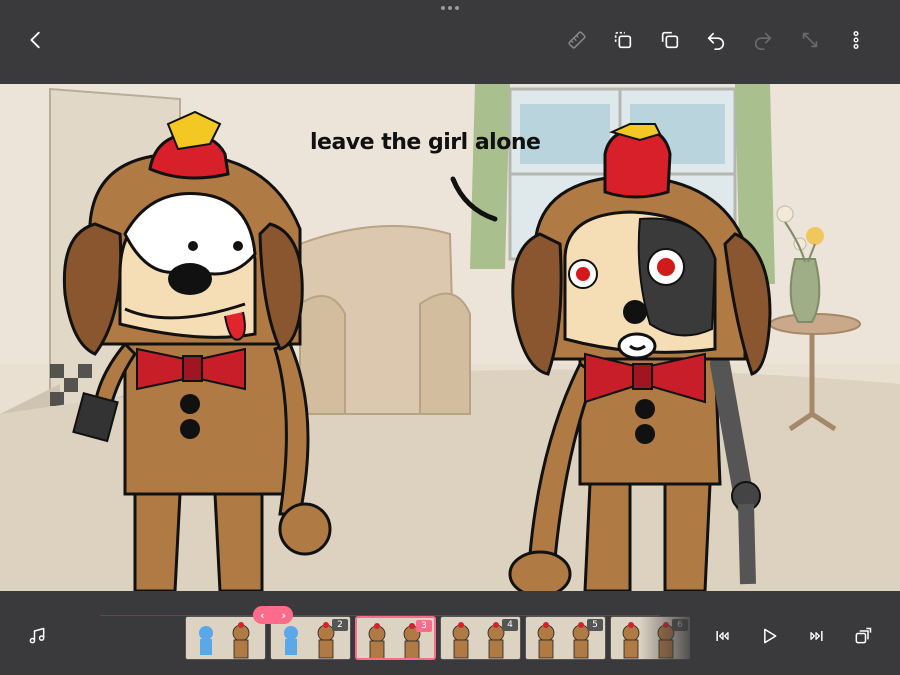  Describe the element at coordinates (385, 320) in the screenshot. I see `armchair` at that location.